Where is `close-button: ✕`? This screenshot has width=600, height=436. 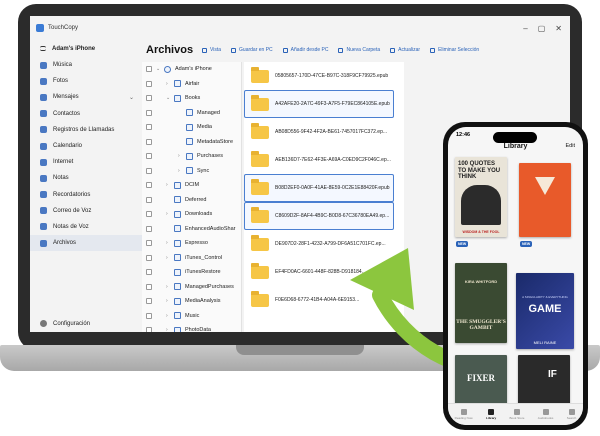 close-button: ✕ is located at coordinates (558, 28).